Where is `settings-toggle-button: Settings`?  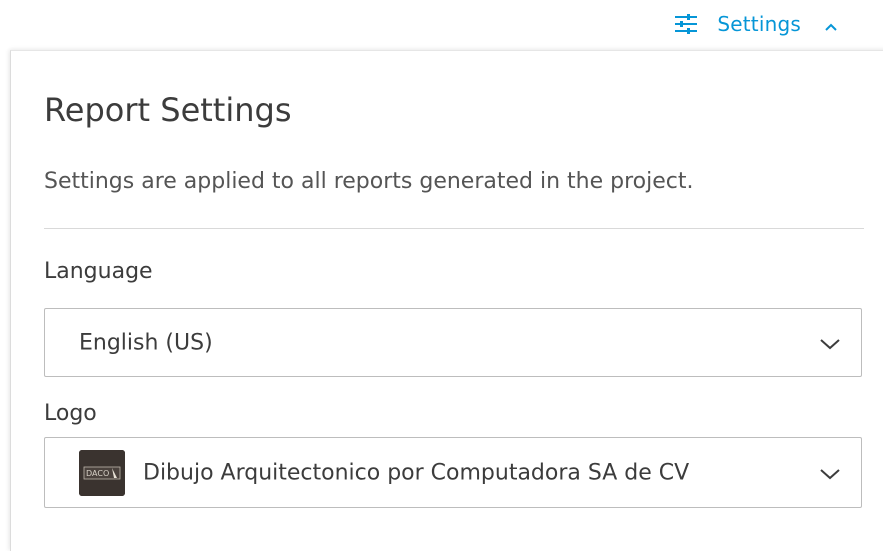
settings-toggle-button: Settings is located at coordinates (756, 24).